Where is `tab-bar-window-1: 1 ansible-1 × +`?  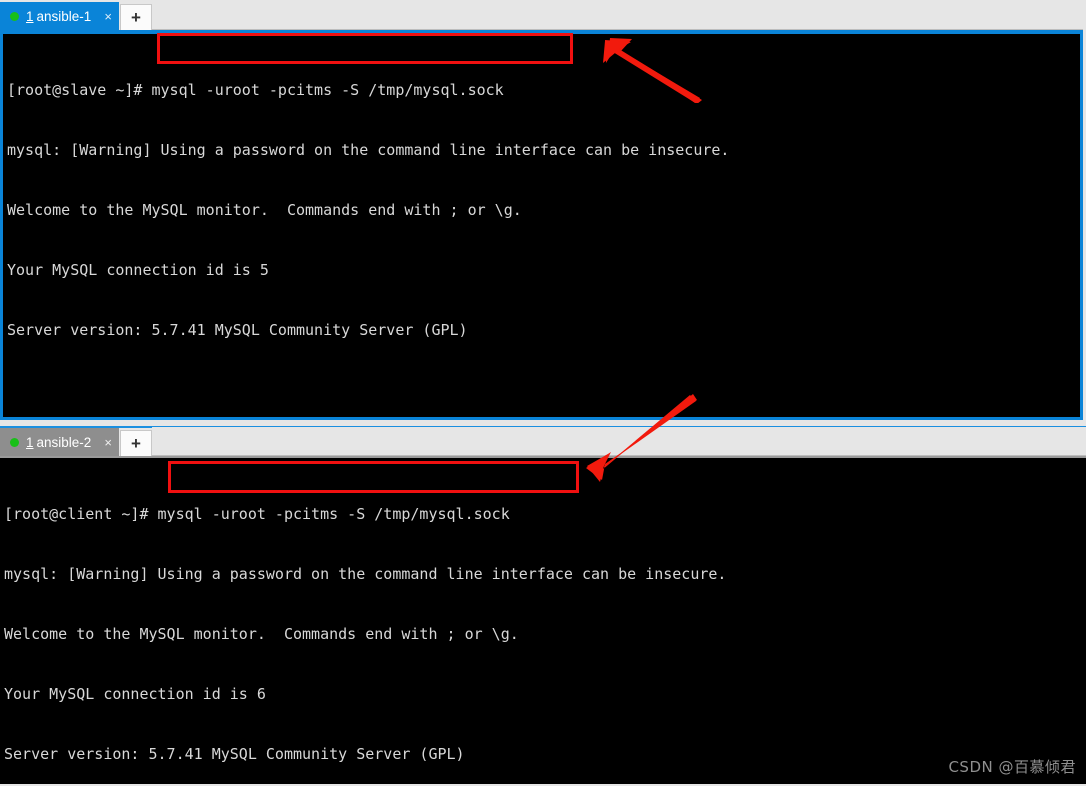 tab-bar-window-1: 1 ansible-1 × + is located at coordinates (541, 15).